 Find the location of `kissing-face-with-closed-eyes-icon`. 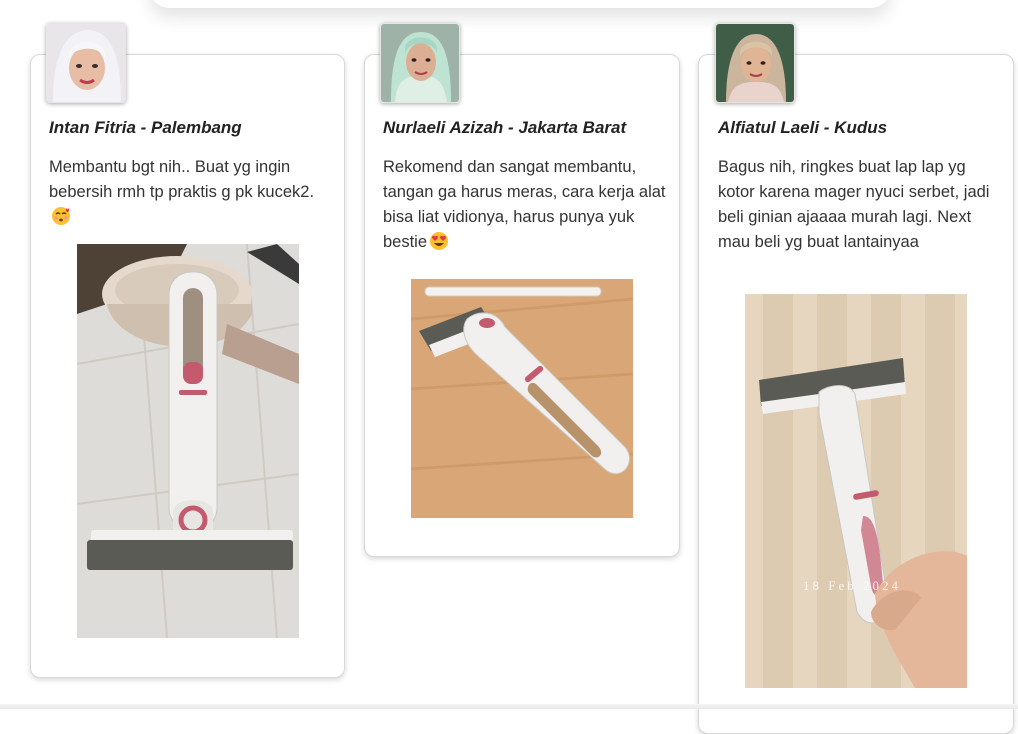

kissing-face-with-closed-eyes-icon is located at coordinates (61, 216).